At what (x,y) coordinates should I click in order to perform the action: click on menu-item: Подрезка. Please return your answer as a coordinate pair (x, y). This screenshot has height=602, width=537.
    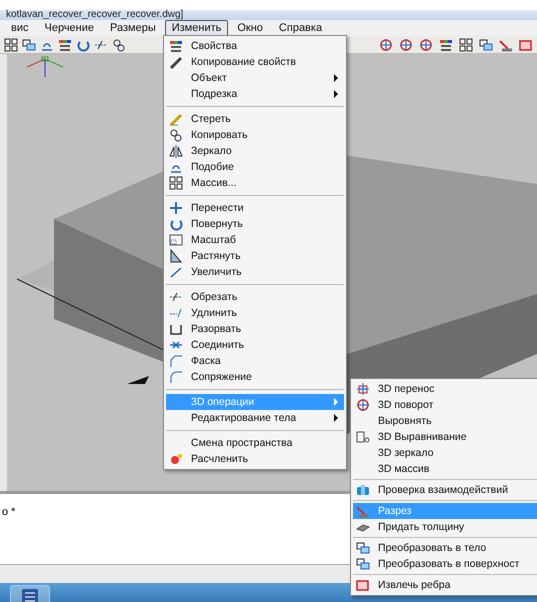
    Looking at the image, I should click on (255, 94).